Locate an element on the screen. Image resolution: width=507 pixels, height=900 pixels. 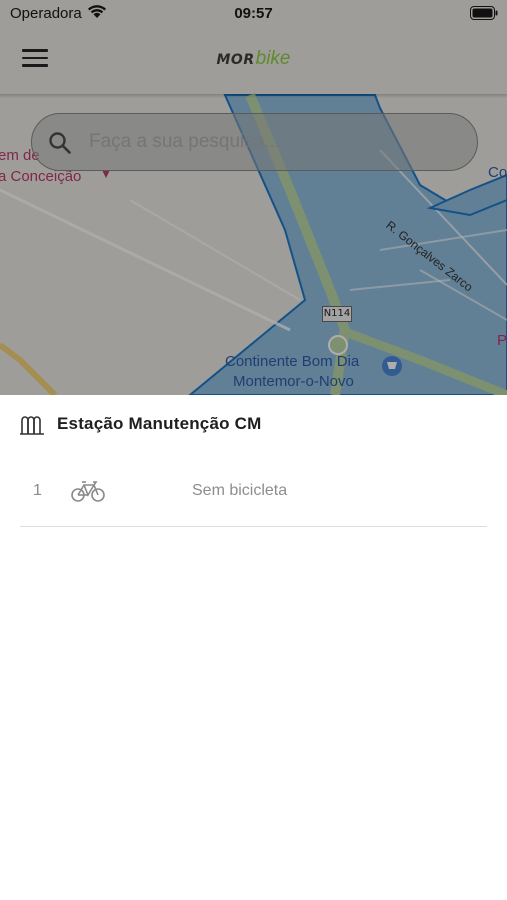
app-header: MORbike is located at coordinates (253, 61).